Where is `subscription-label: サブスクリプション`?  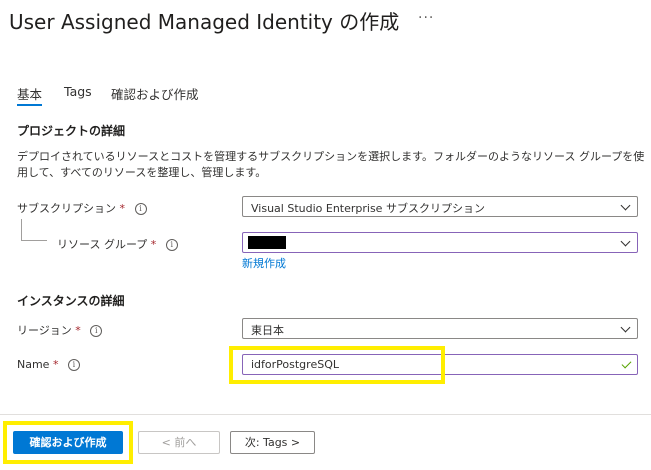
subscription-label: サブスクリプション is located at coordinates (66, 208).